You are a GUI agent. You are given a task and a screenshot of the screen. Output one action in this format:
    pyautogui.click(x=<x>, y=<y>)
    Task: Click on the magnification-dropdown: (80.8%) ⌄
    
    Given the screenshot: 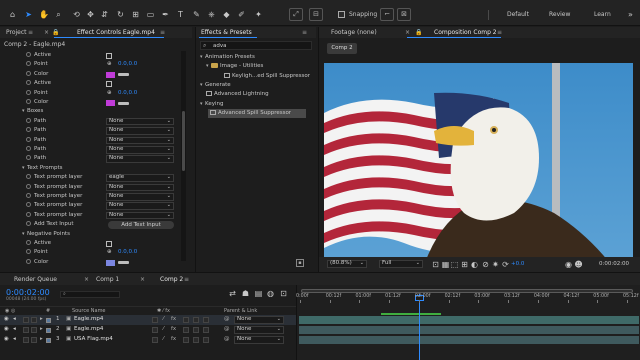 What is the action you would take?
    pyautogui.click(x=347, y=264)
    